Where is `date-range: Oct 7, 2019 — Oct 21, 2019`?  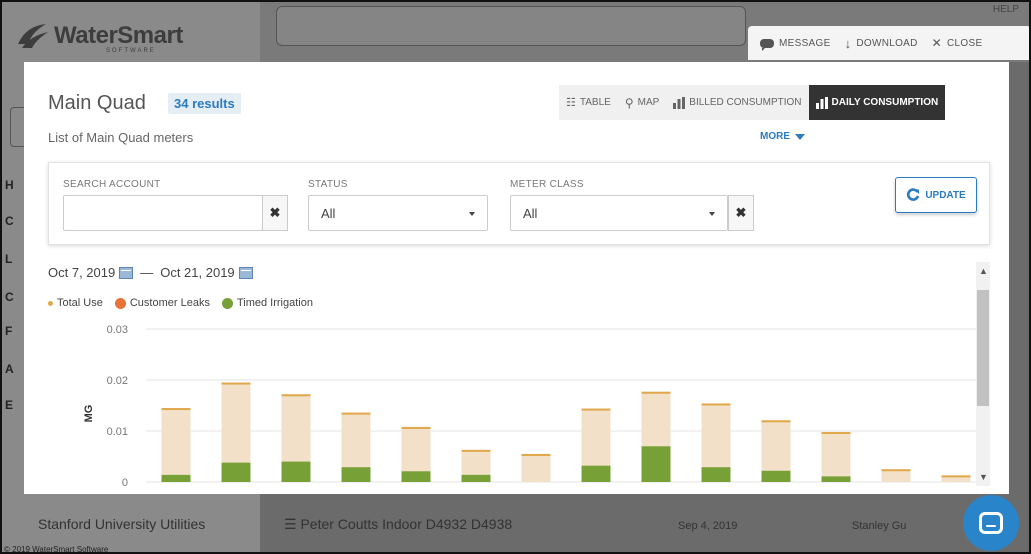 date-range: Oct 7, 2019 — Oct 21, 2019 is located at coordinates (150, 272).